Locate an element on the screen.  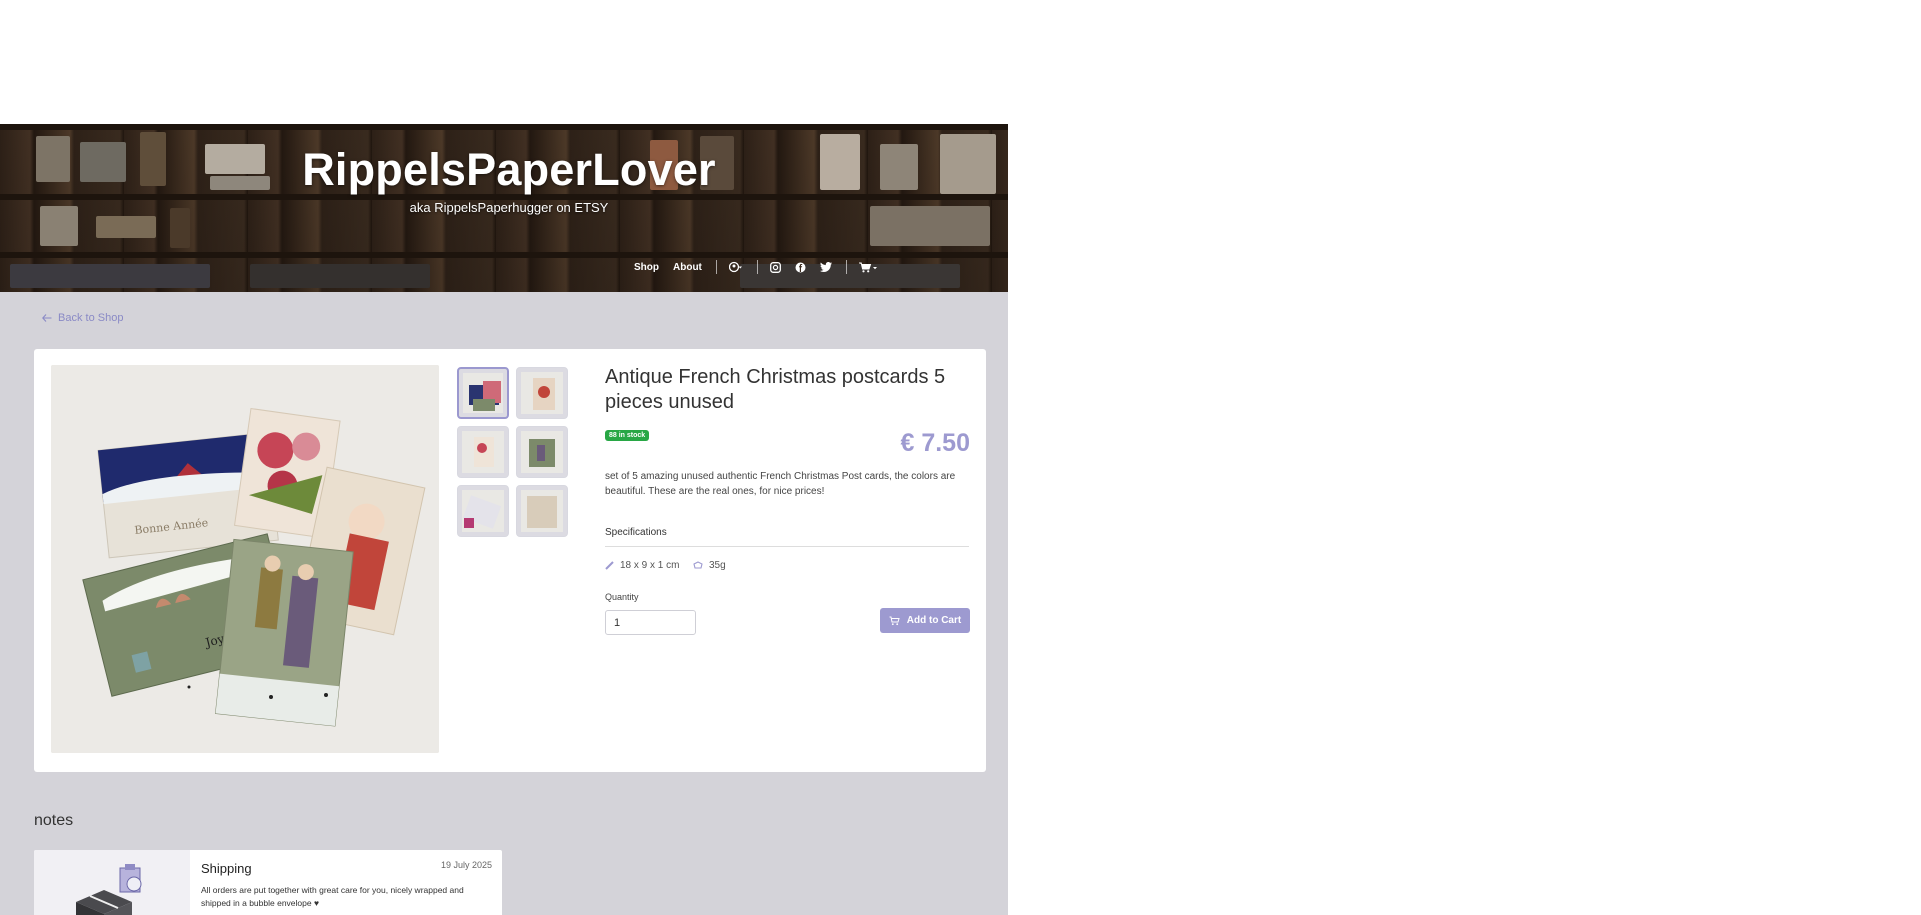
shopping-cart-icon is located at coordinates (867, 267).